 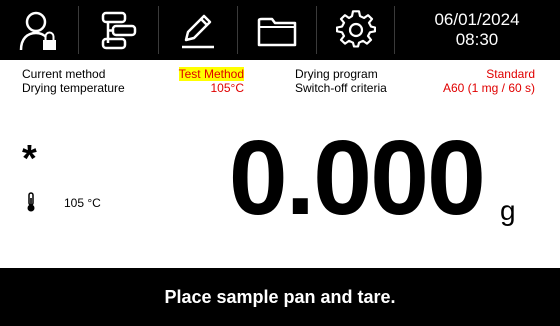 What do you see at coordinates (477, 39) in the screenshot?
I see `time-text: 08:30` at bounding box center [477, 39].